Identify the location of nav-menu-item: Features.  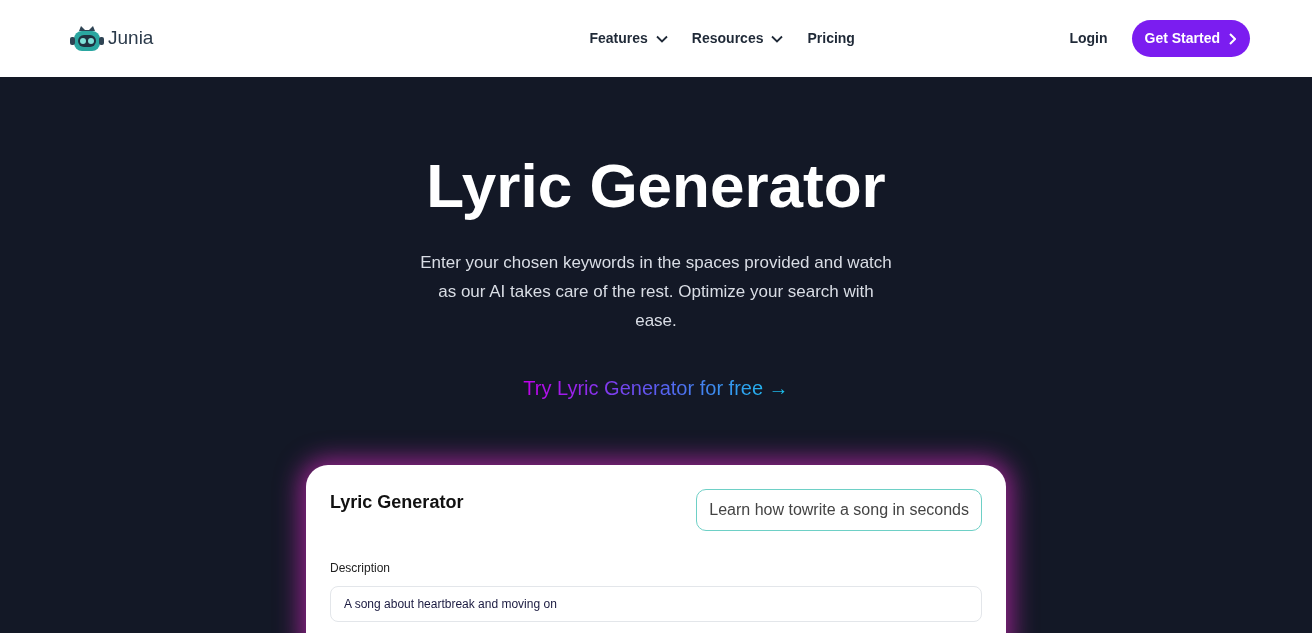
(628, 38).